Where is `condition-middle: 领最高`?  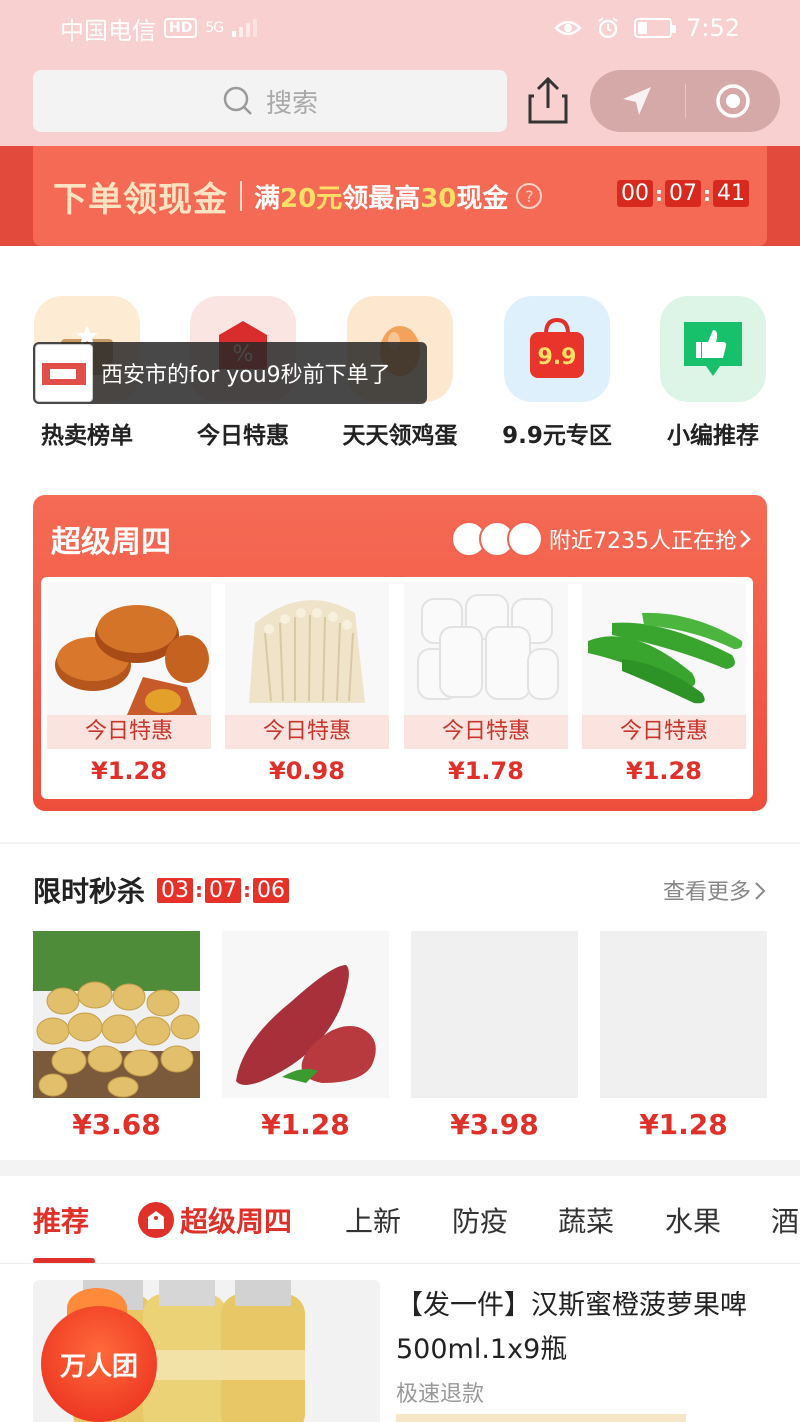
condition-middle: 领最高 is located at coordinates (381, 198).